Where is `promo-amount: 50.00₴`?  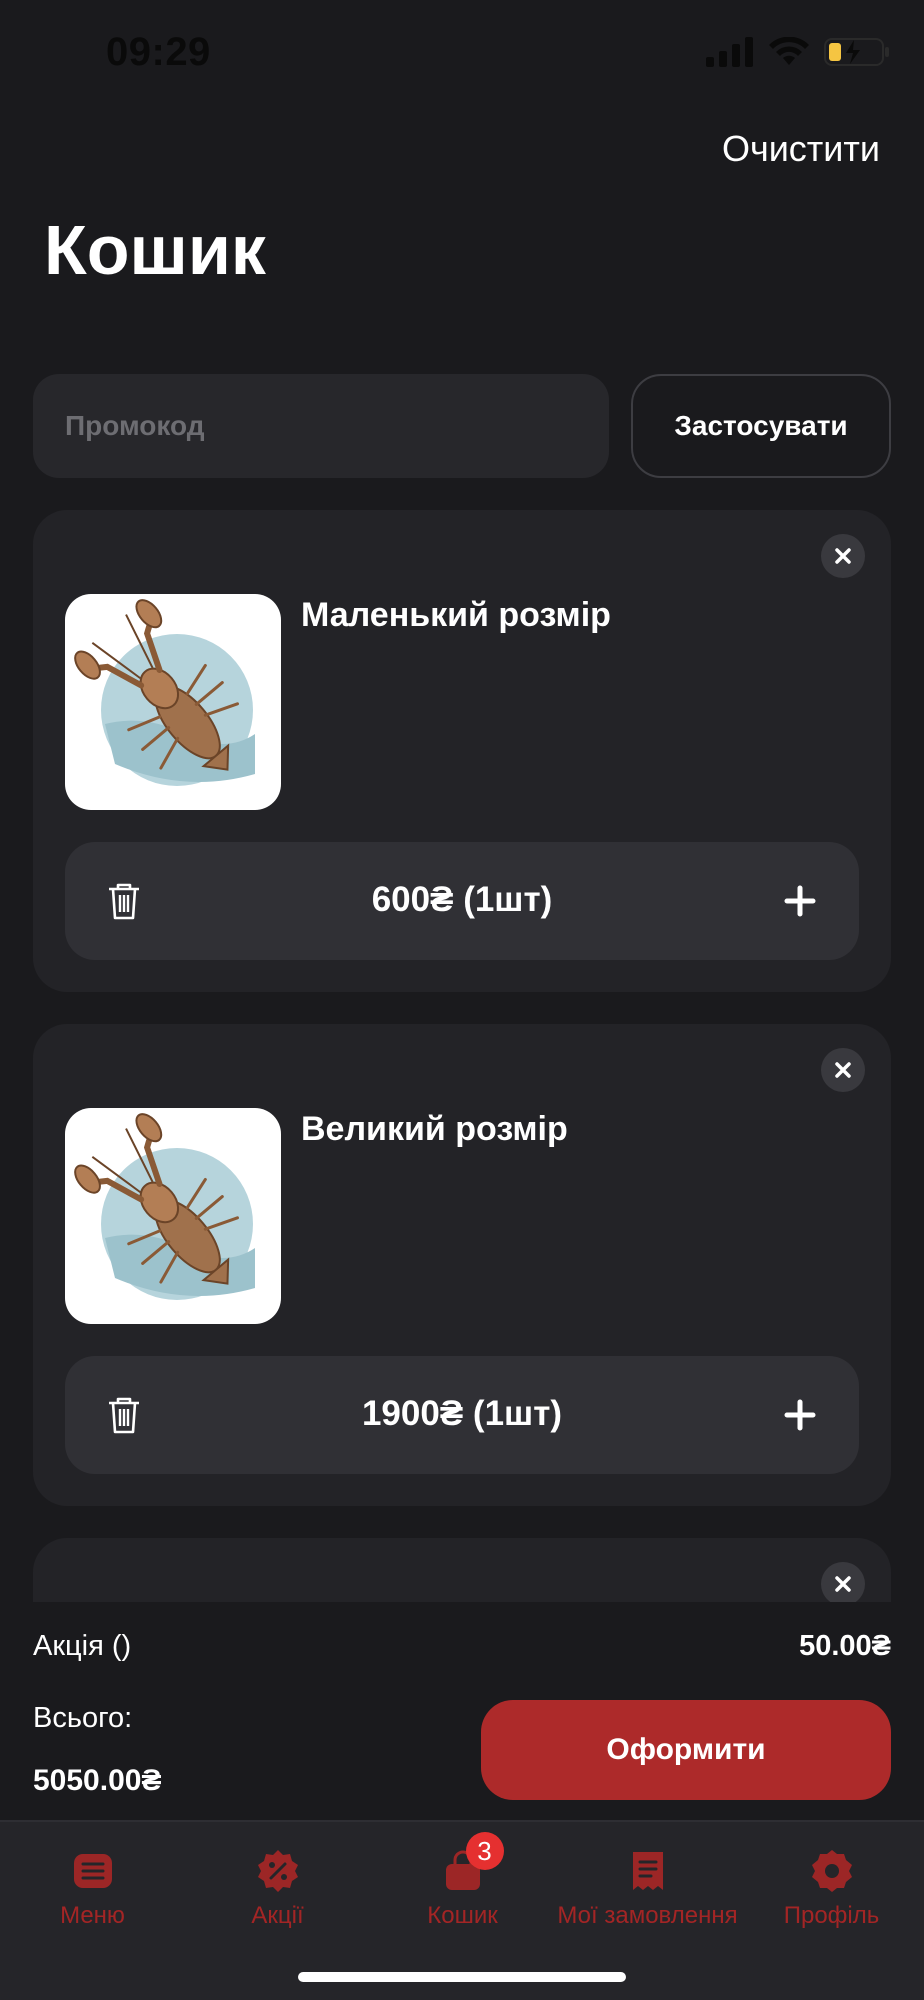 promo-amount: 50.00₴ is located at coordinates (845, 1646).